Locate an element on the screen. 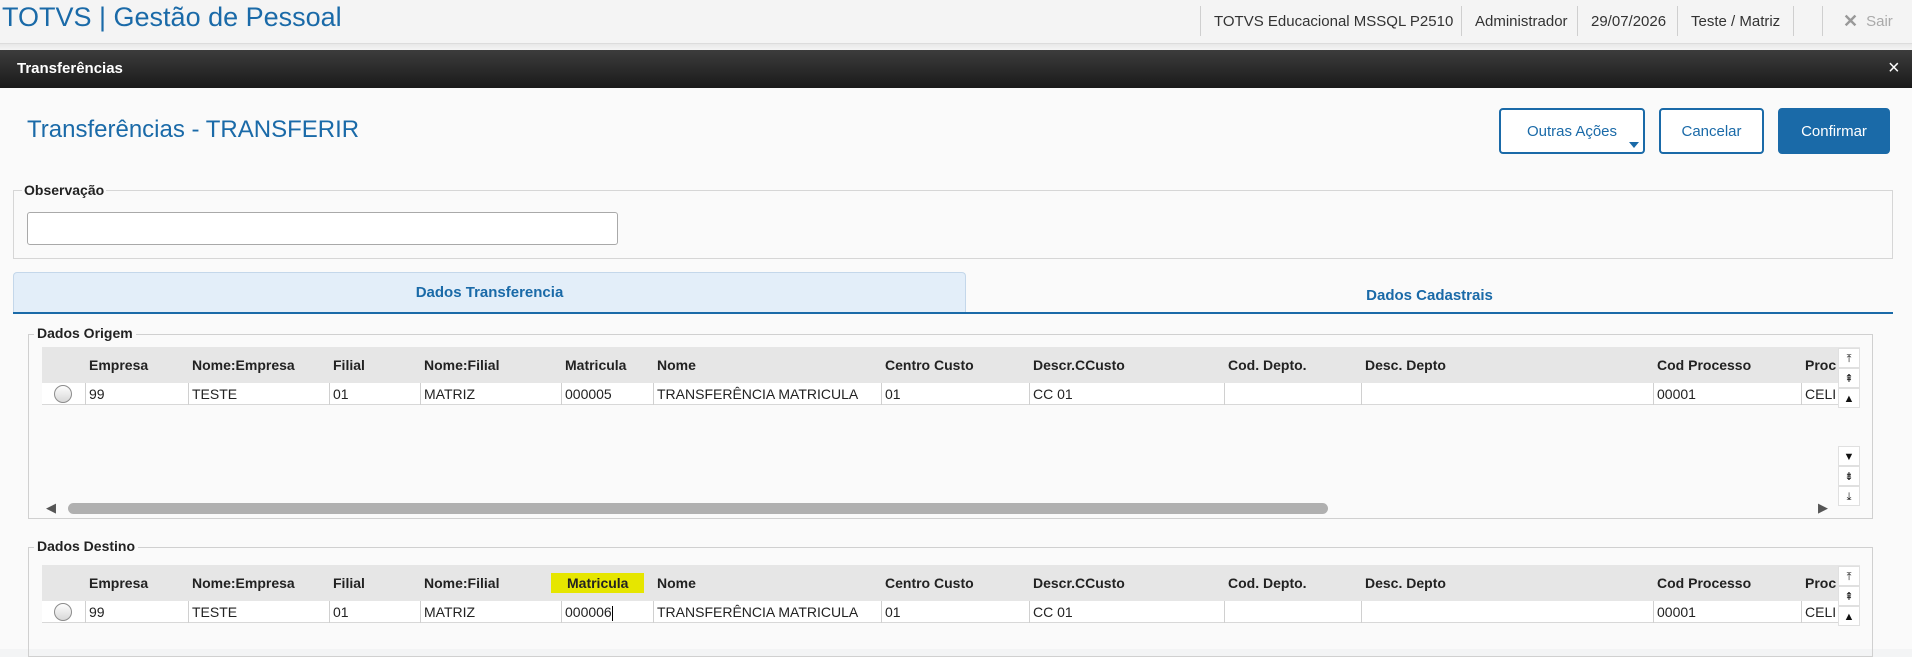  branch-info: Teste / Matriz is located at coordinates (1736, 21).